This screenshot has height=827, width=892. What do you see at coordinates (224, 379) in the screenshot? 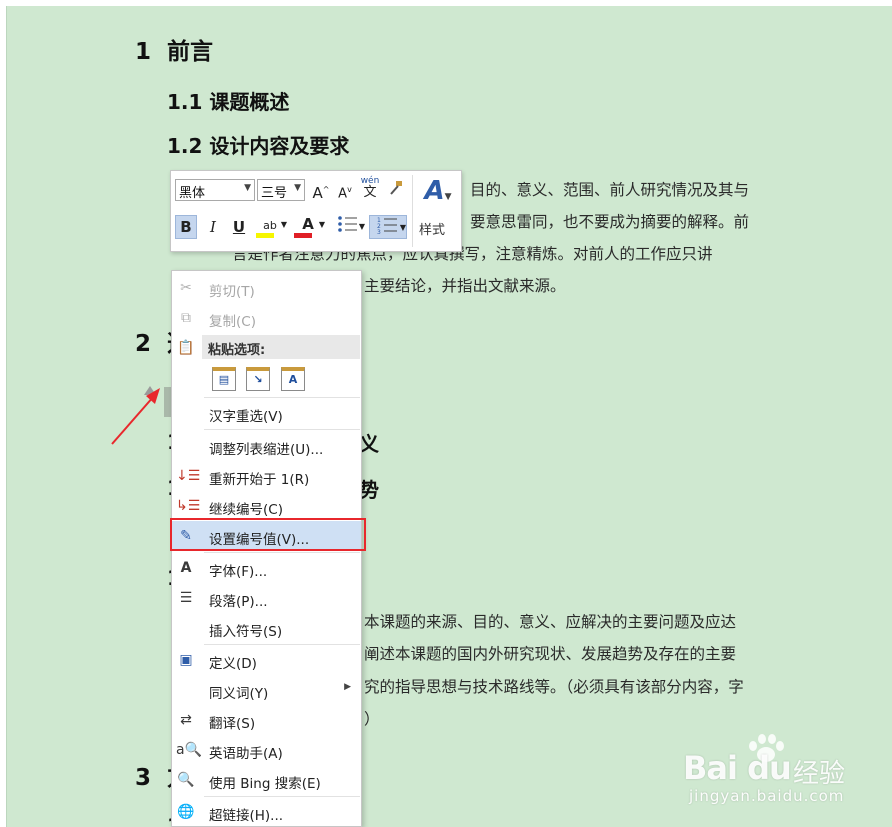
I see `paste-keep-format-icon: ▤` at bounding box center [224, 379].